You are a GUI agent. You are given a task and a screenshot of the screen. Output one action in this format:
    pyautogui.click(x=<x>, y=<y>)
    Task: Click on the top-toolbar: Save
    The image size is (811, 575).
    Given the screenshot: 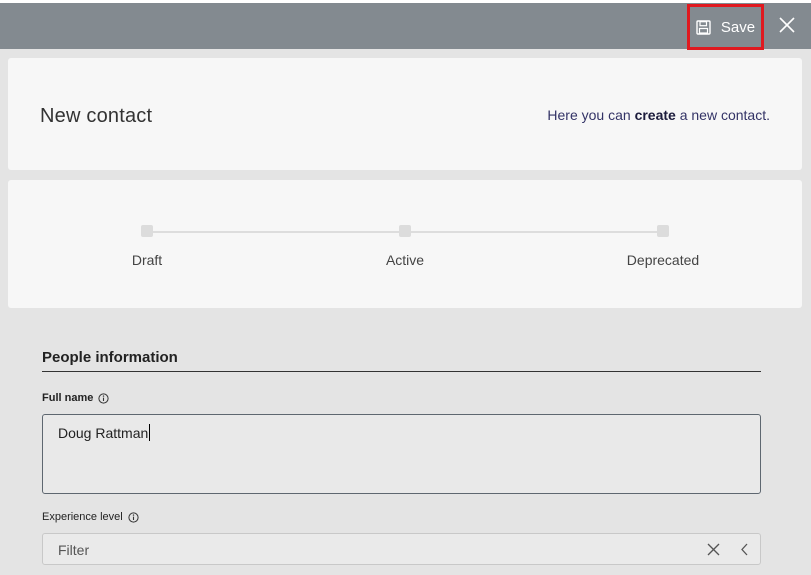 What is the action you would take?
    pyautogui.click(x=405, y=25)
    